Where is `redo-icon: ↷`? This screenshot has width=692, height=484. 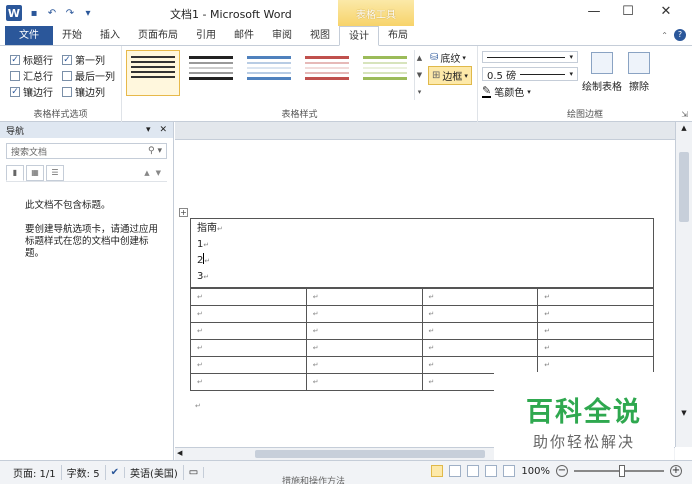 redo-icon: ↷ is located at coordinates (70, 13).